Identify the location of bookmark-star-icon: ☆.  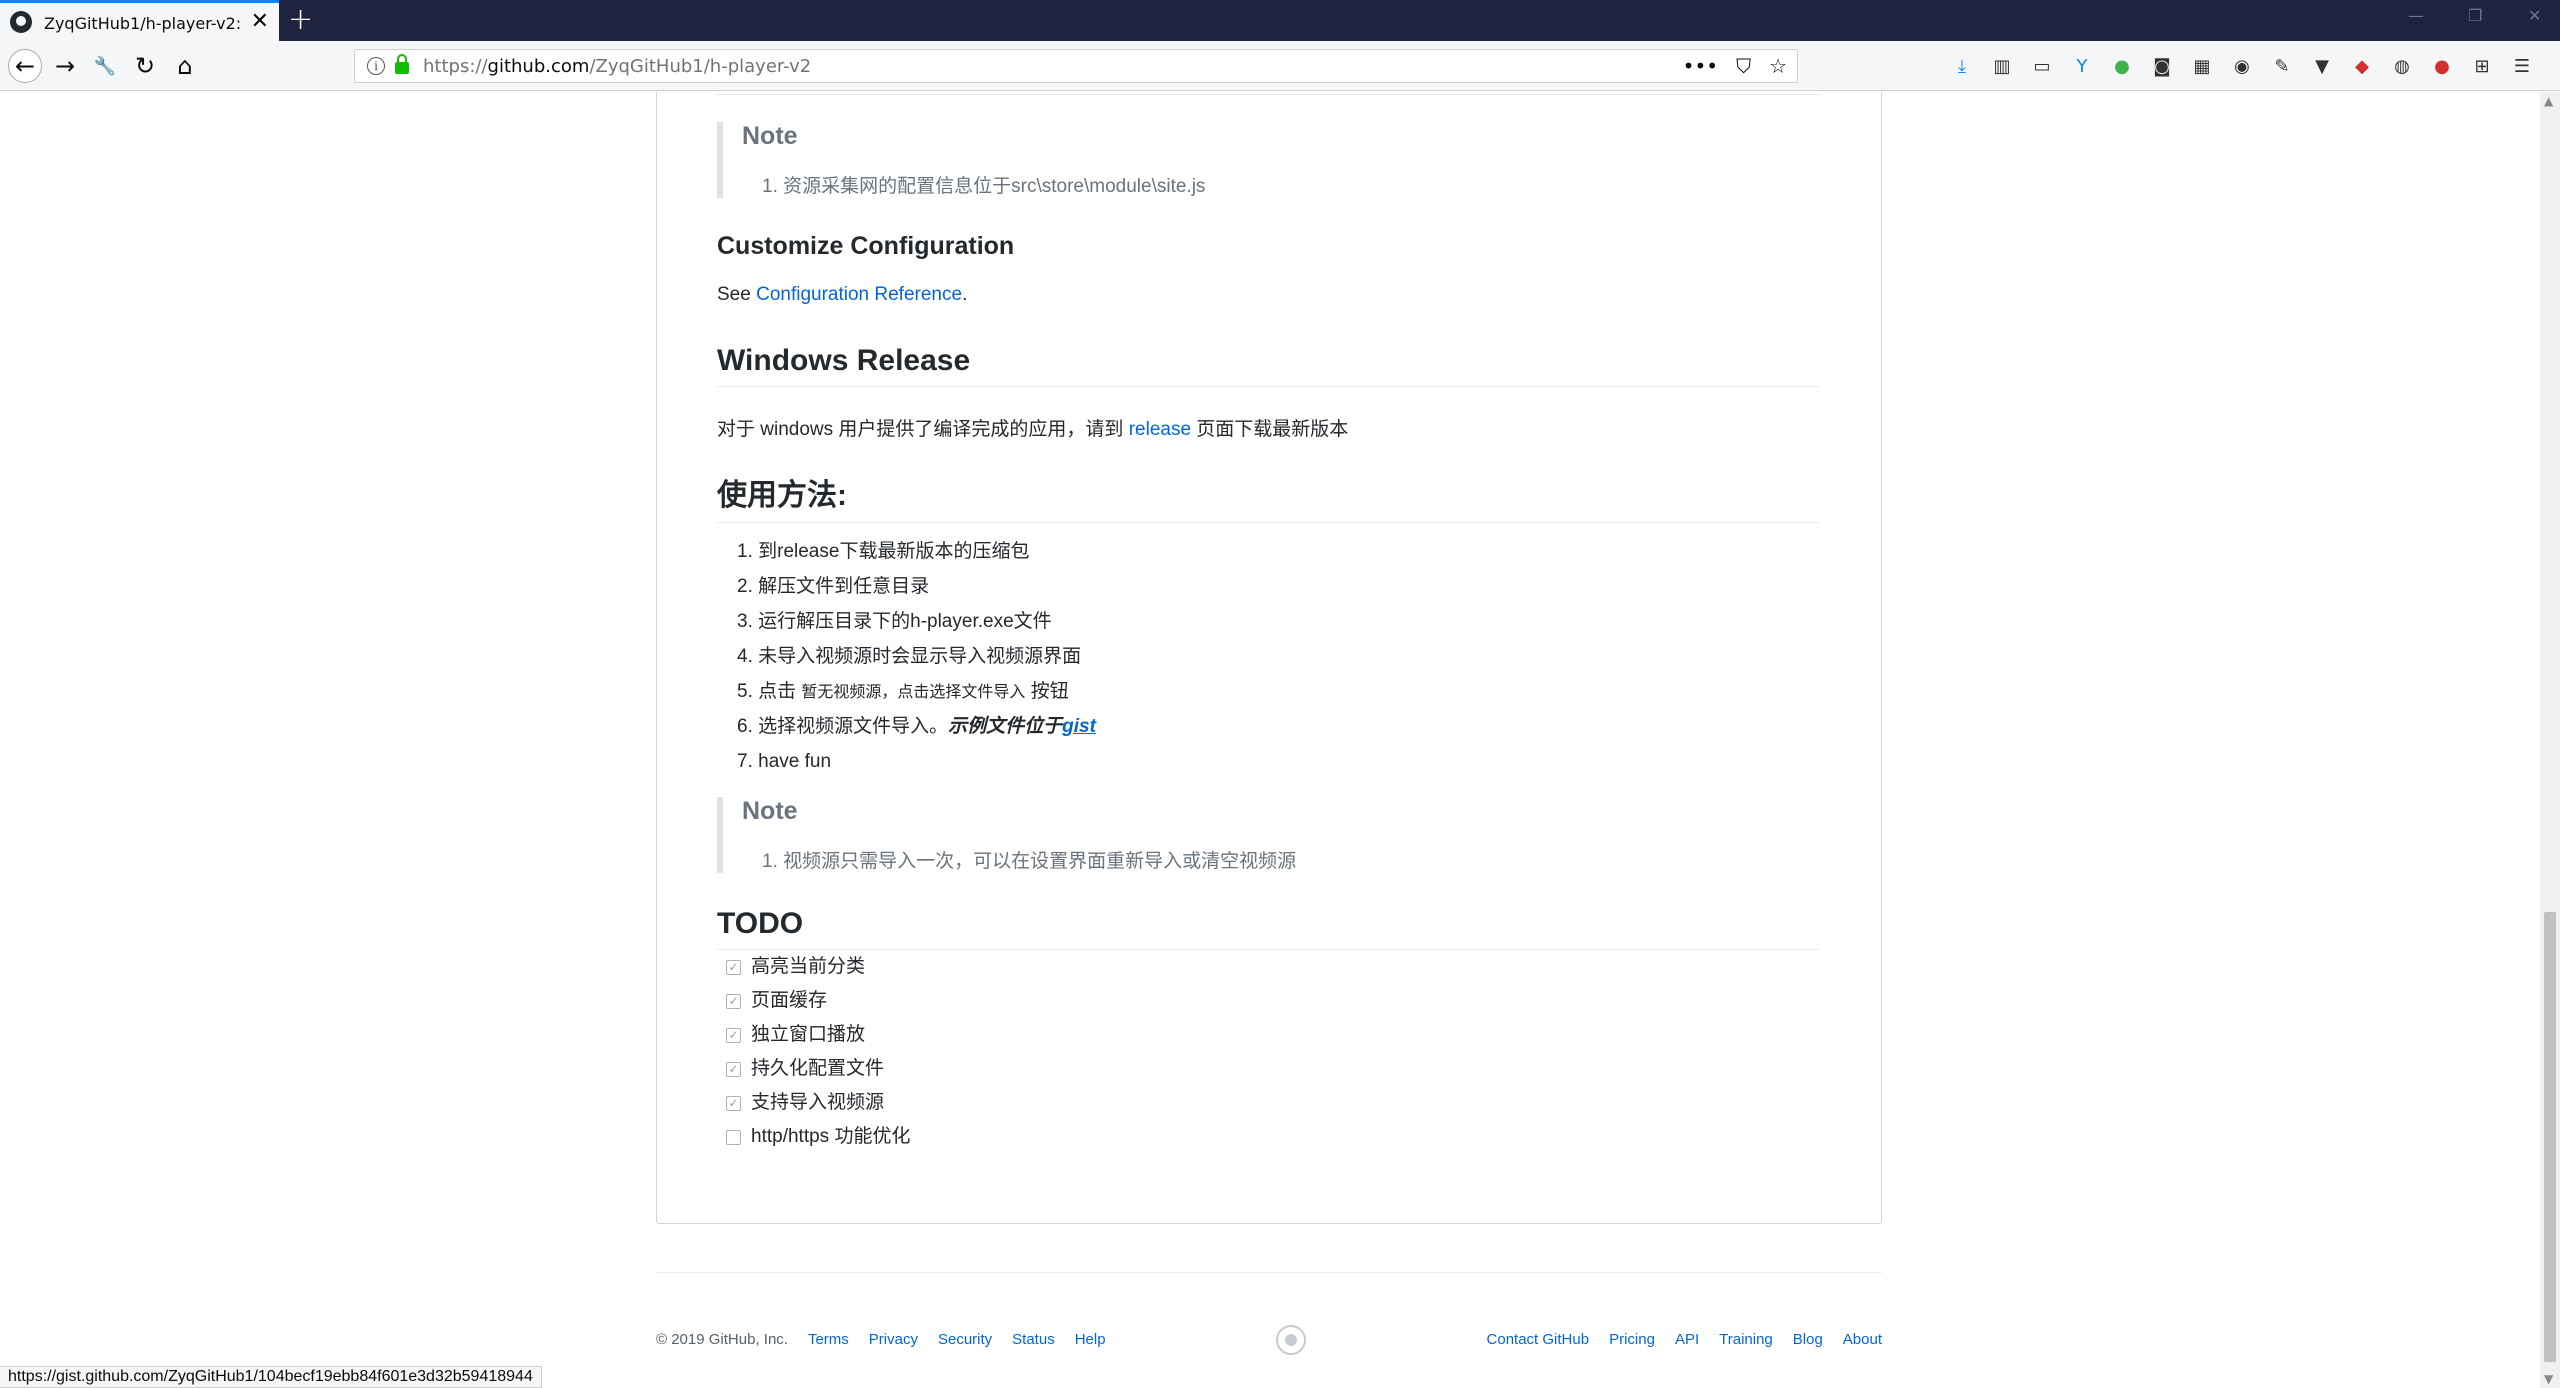
(1778, 66).